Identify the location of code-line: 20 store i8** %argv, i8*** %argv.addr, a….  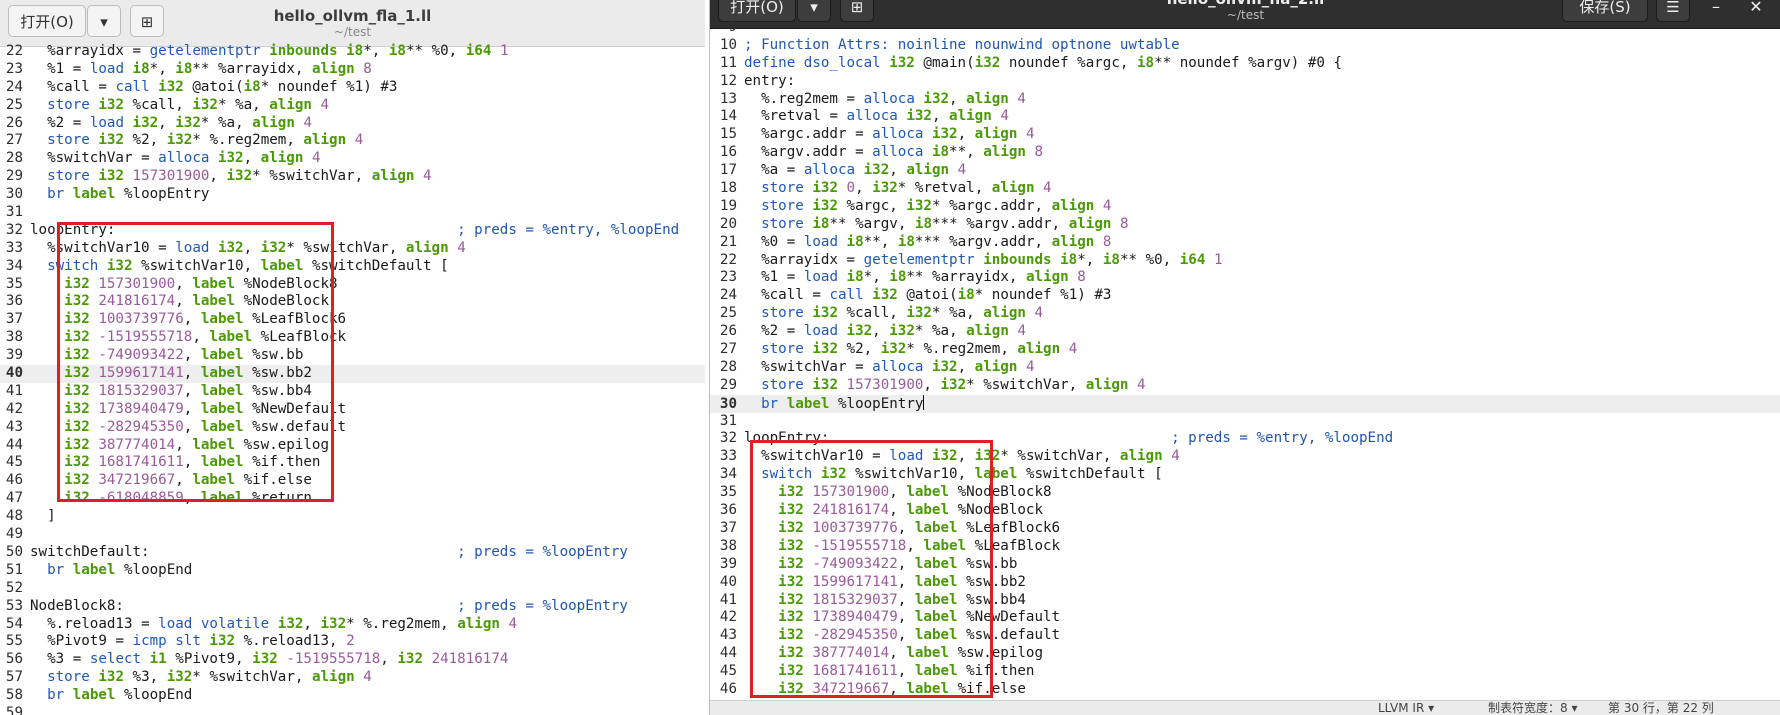
(1245, 225).